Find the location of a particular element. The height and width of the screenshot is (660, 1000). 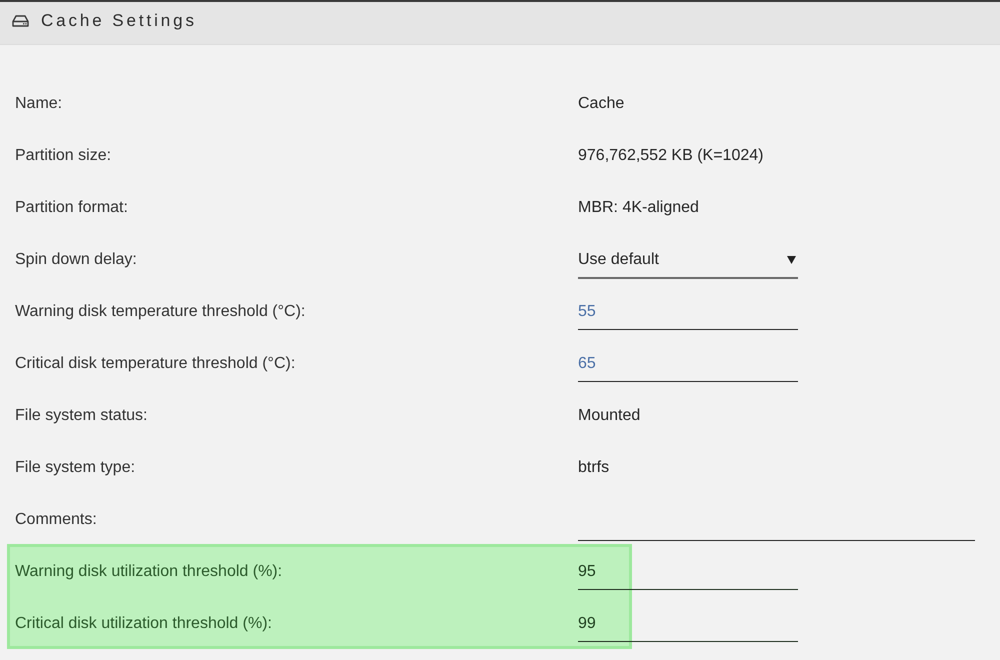

dropdown: Use default is located at coordinates (688, 264).